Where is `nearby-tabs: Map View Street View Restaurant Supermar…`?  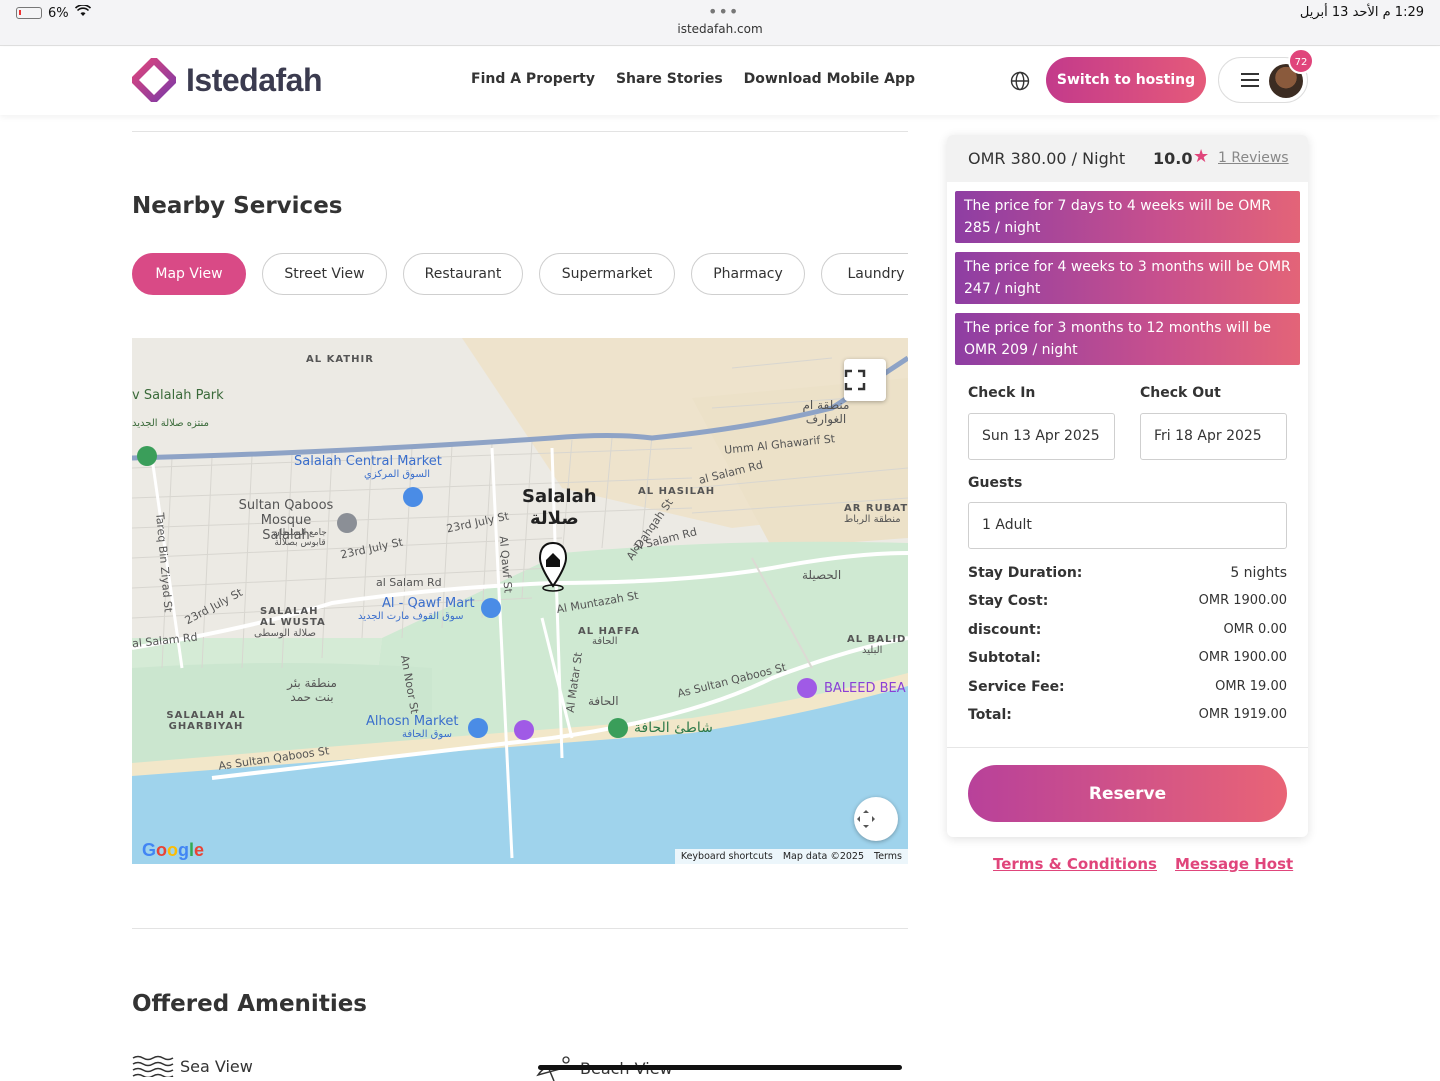
nearby-tabs: Map View Street View Restaurant Supermar… is located at coordinates (520, 275).